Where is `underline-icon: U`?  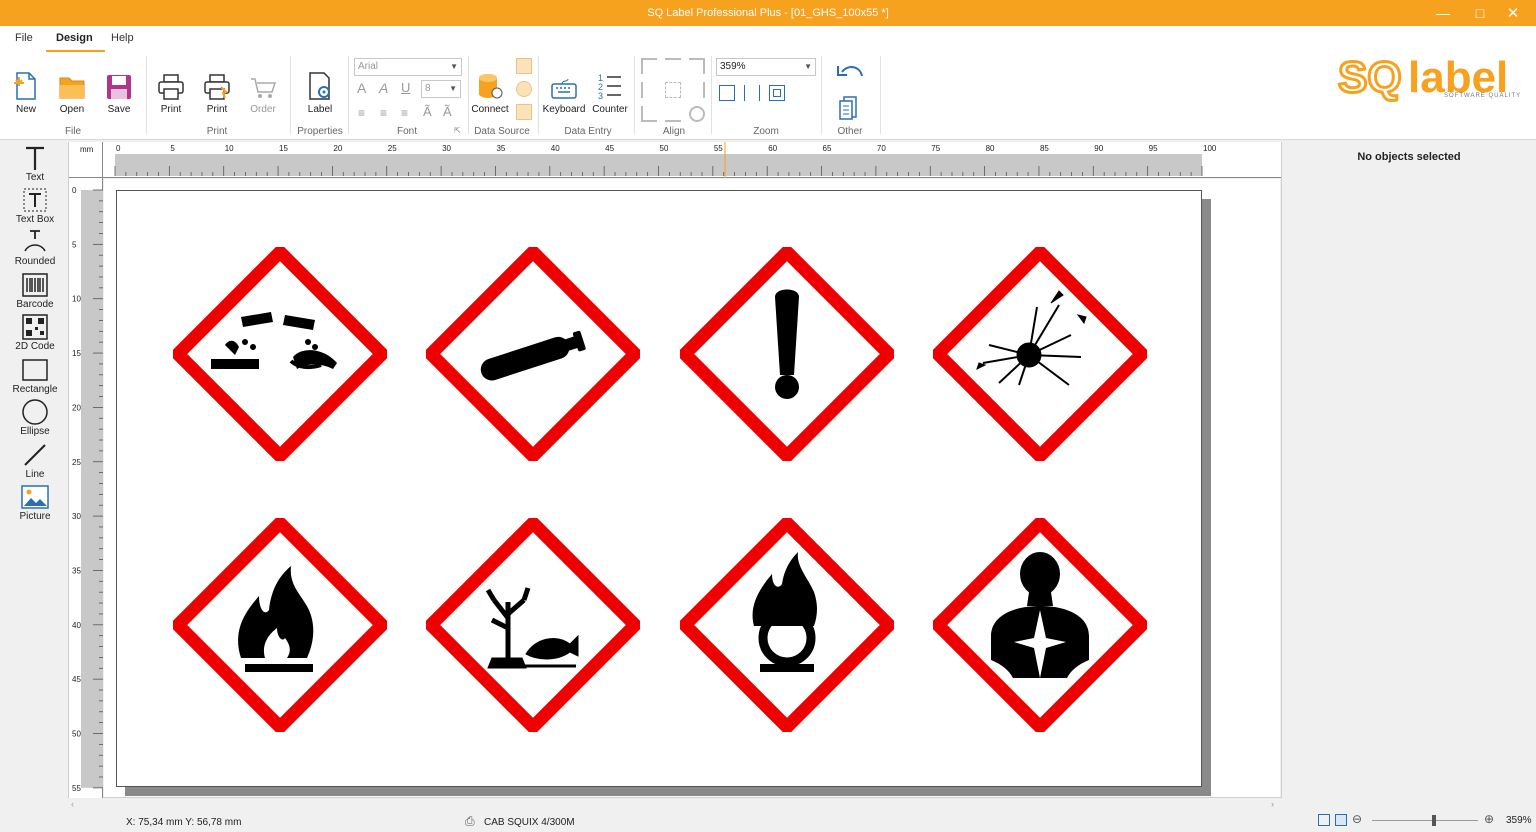
underline-icon: U is located at coordinates (405, 87).